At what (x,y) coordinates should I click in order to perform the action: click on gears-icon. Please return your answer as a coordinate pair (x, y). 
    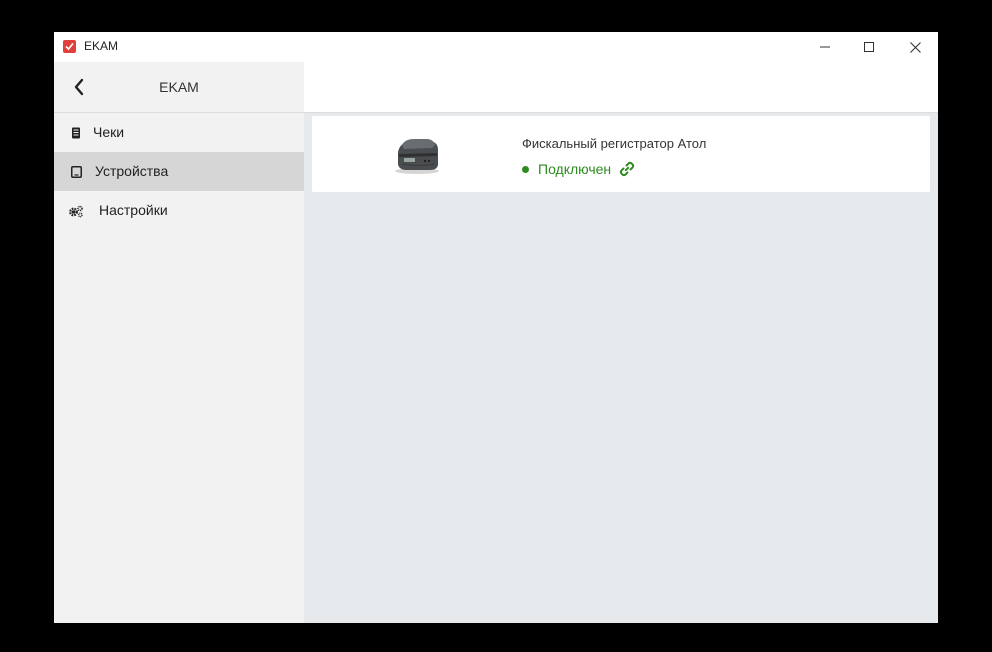
    Looking at the image, I should click on (76, 211).